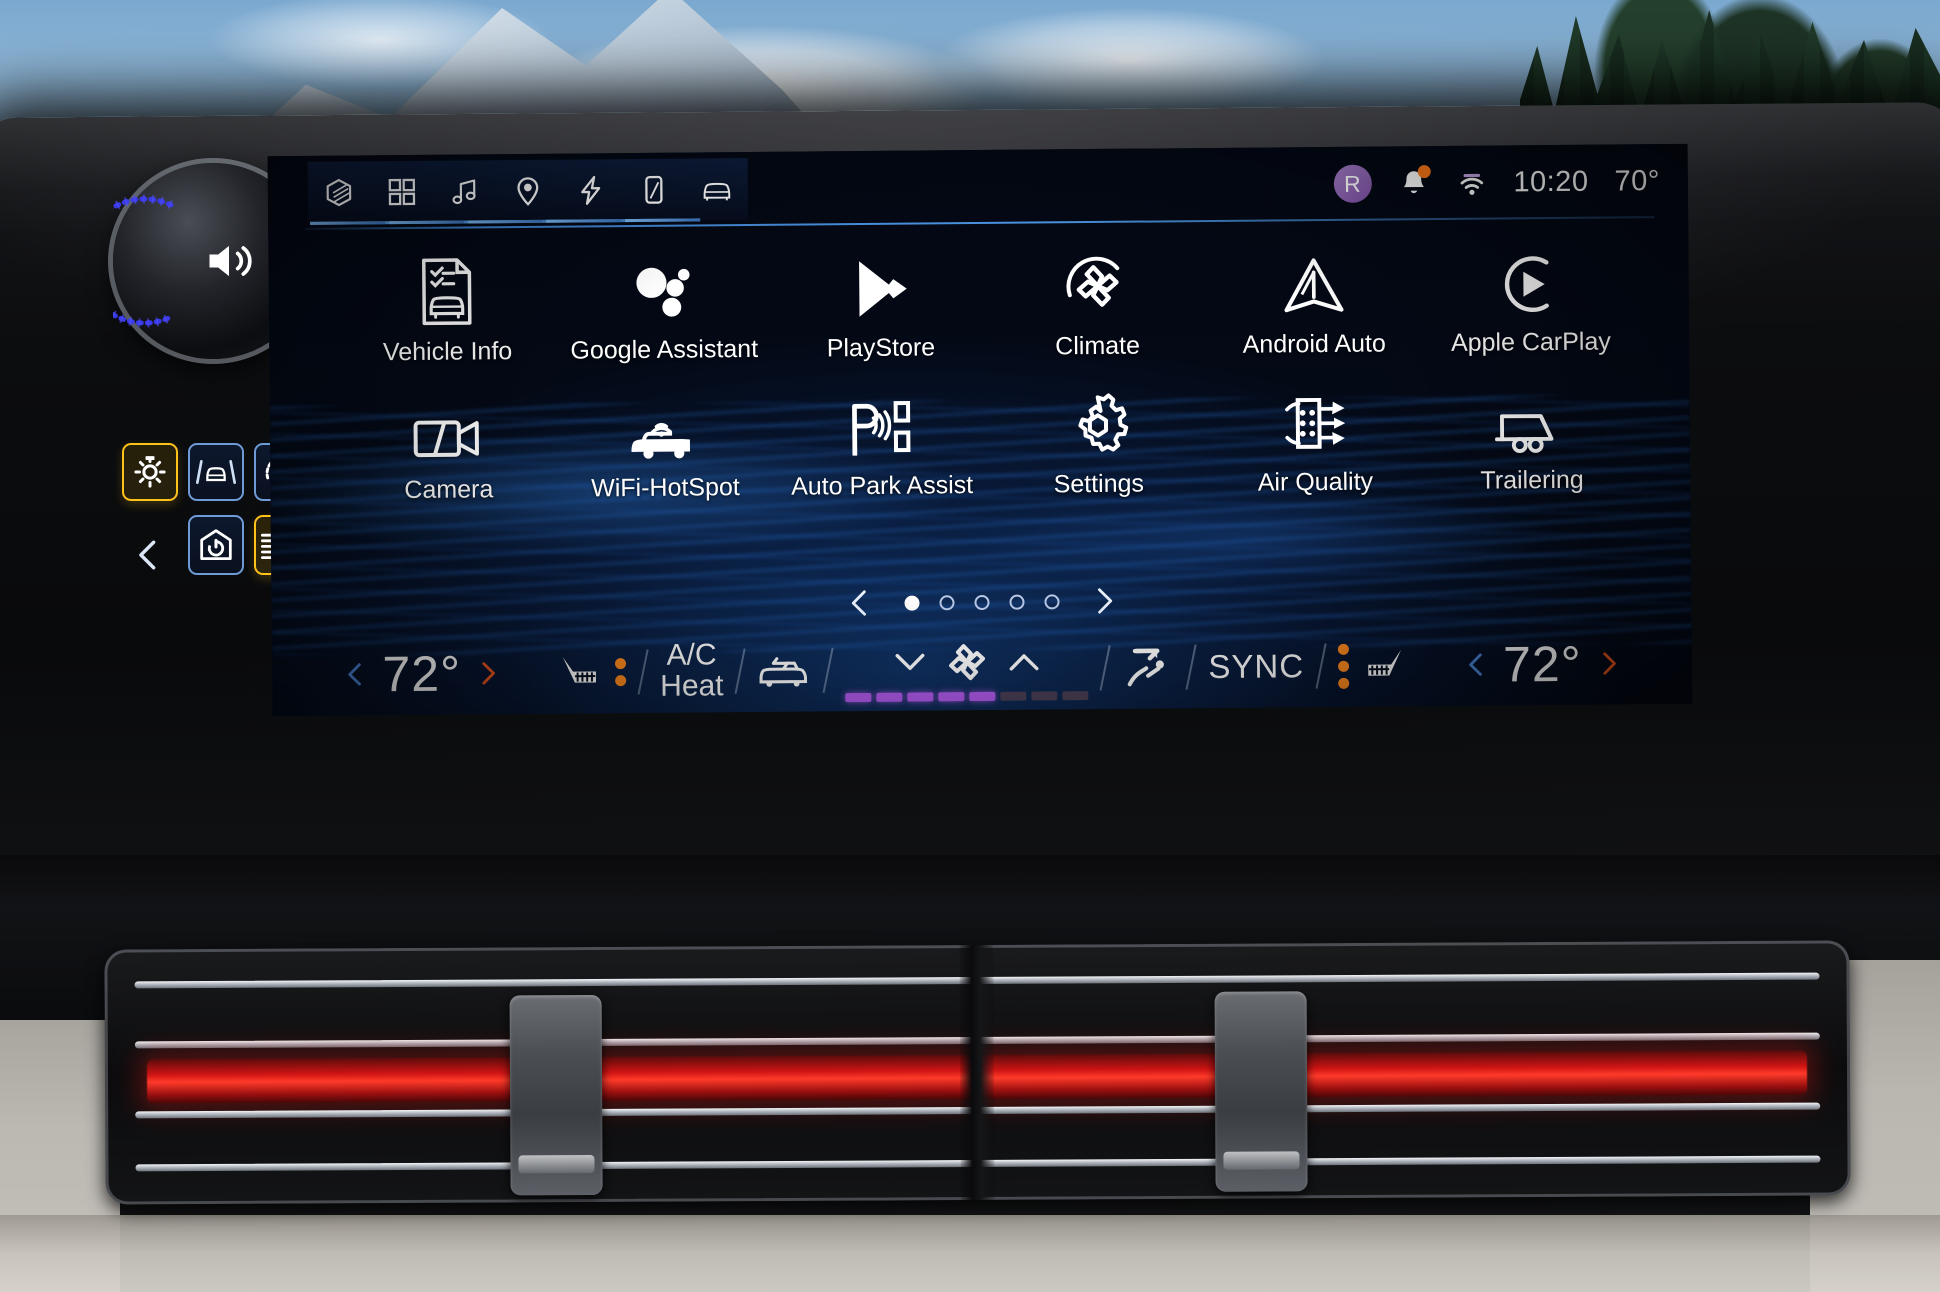 The height and width of the screenshot is (1292, 1940). I want to click on app-tile-playstore: PlayStore, so click(881, 305).